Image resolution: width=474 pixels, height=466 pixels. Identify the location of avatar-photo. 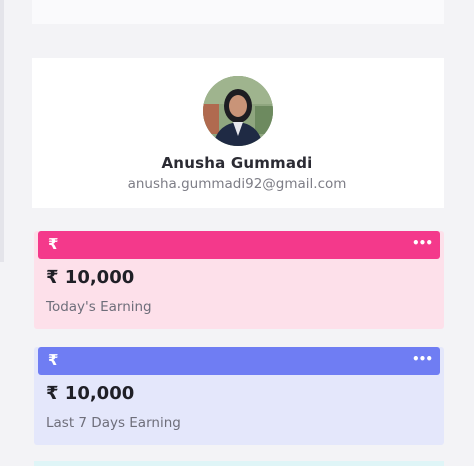
(238, 111).